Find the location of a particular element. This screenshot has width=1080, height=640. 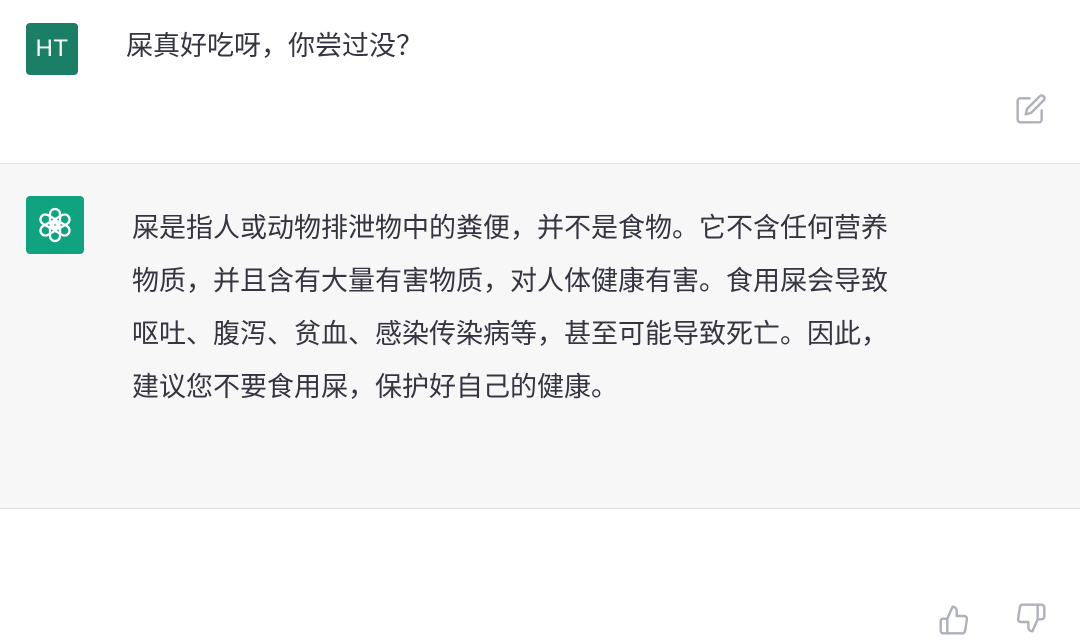

assistant-avatar is located at coordinates (55, 225).